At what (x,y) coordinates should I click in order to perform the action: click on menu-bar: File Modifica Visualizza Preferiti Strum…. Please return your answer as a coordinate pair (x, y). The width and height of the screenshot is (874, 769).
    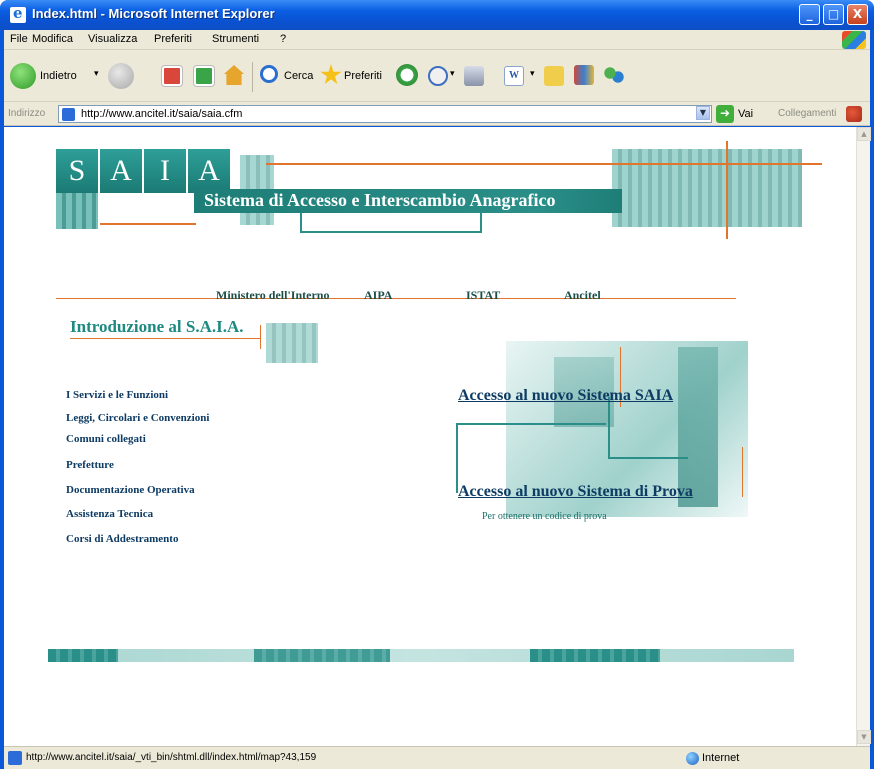
    Looking at the image, I should click on (437, 40).